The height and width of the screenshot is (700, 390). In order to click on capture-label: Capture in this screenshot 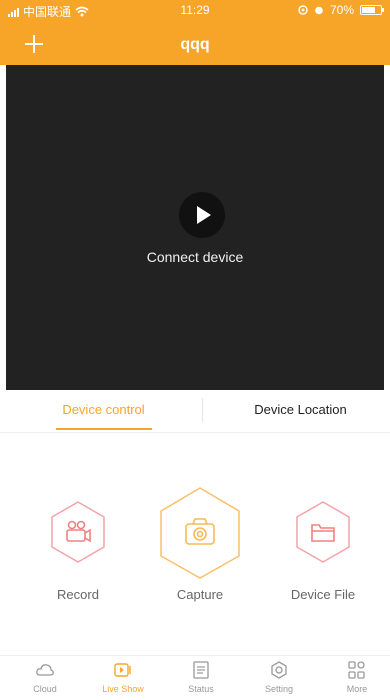, I will do `click(200, 594)`.